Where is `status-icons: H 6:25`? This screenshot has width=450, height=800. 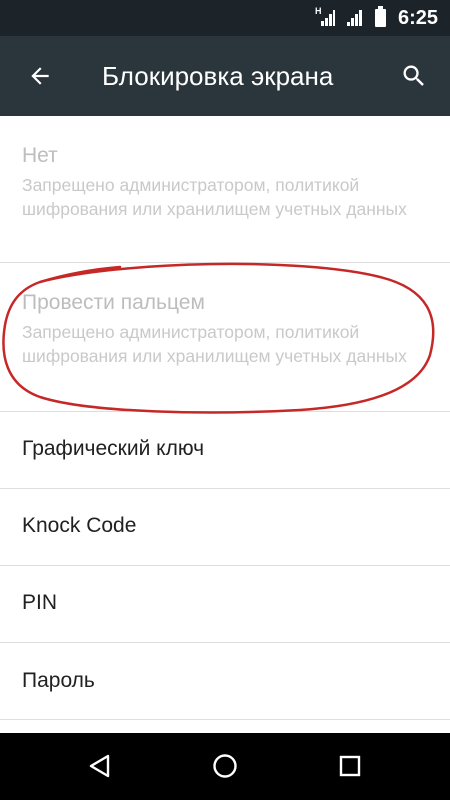
status-icons: H 6:25 is located at coordinates (371, 18).